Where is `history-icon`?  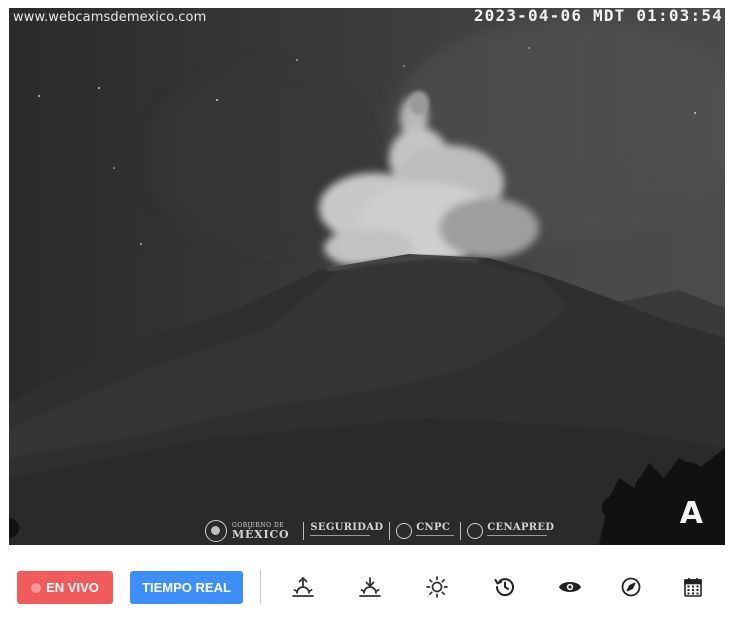
history-icon is located at coordinates (505, 587).